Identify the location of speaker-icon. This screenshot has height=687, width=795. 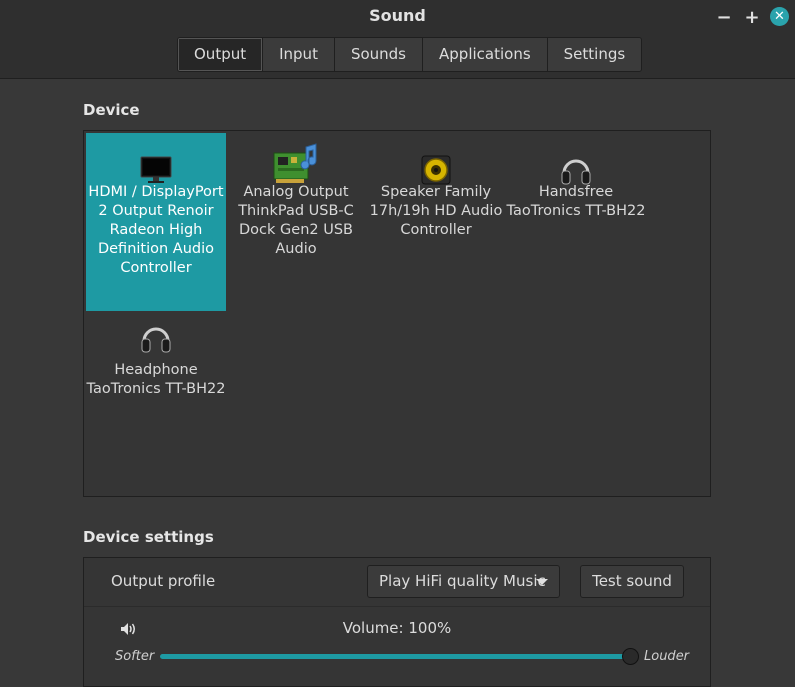
(436, 173).